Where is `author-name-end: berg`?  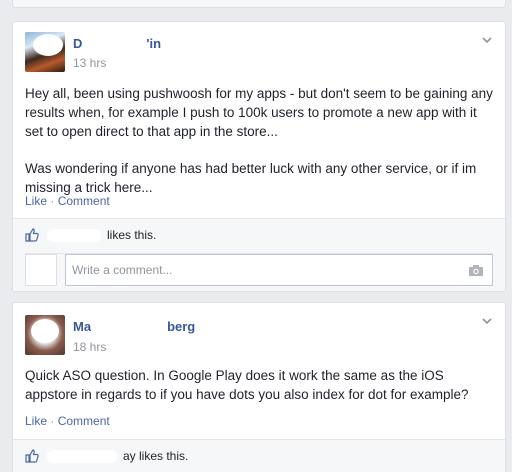 author-name-end: berg is located at coordinates (181, 326).